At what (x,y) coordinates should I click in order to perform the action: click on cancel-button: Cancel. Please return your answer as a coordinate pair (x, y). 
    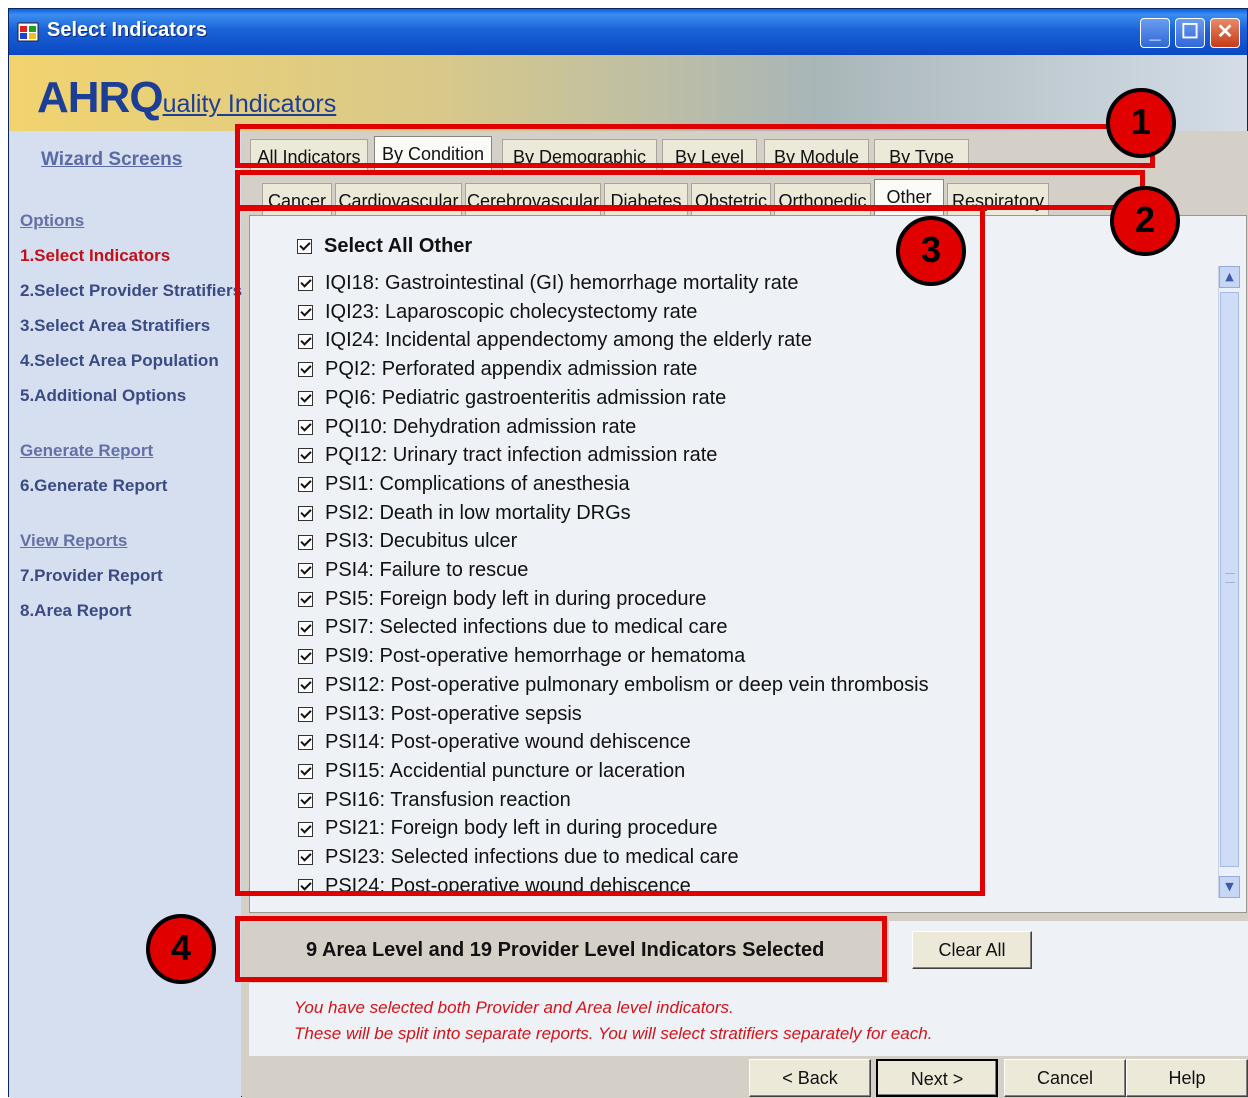
    Looking at the image, I should click on (1065, 1078).